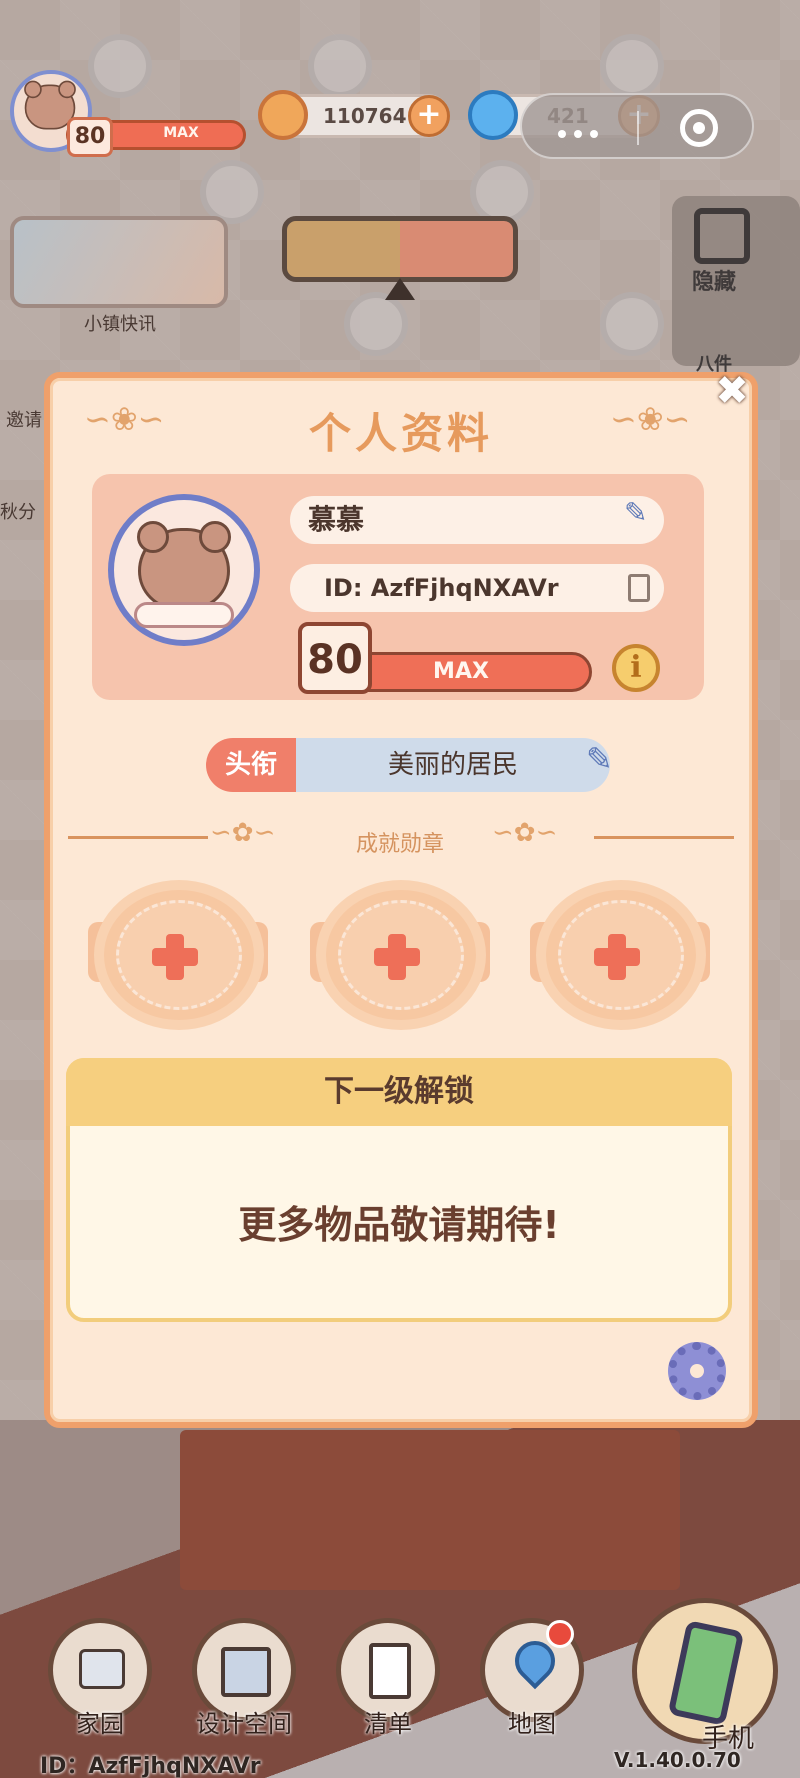 This screenshot has width=800, height=1778. What do you see at coordinates (697, 1371) in the screenshot?
I see `settings-gear-icon` at bounding box center [697, 1371].